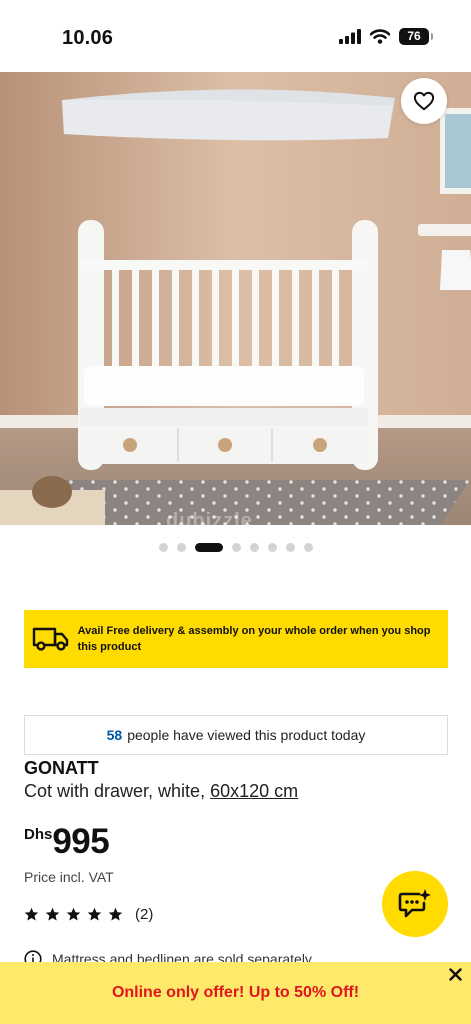 This screenshot has width=471, height=1024. Describe the element at coordinates (246, 735) in the screenshot. I see `viewed-text: people have viewed this product today` at that location.